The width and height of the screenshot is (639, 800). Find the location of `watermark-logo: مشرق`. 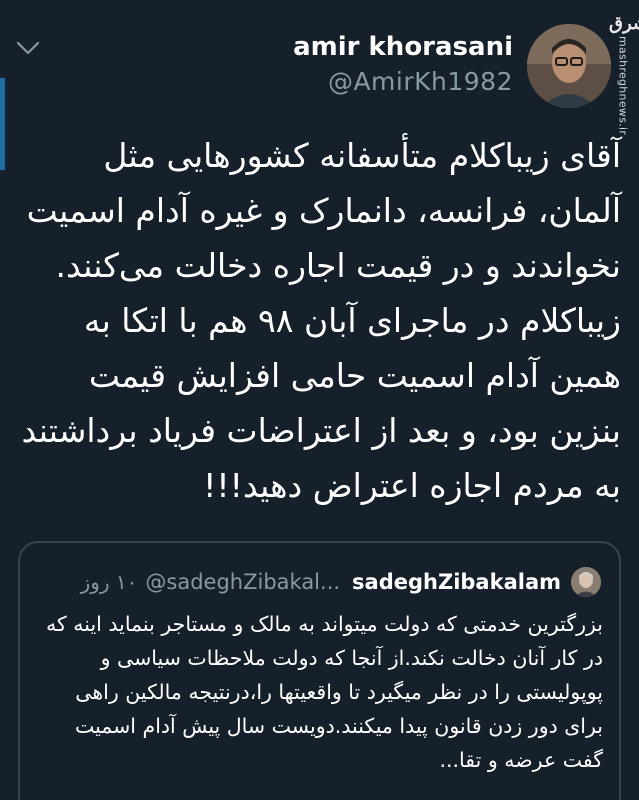

watermark-logo: مشرق is located at coordinates (624, 23).